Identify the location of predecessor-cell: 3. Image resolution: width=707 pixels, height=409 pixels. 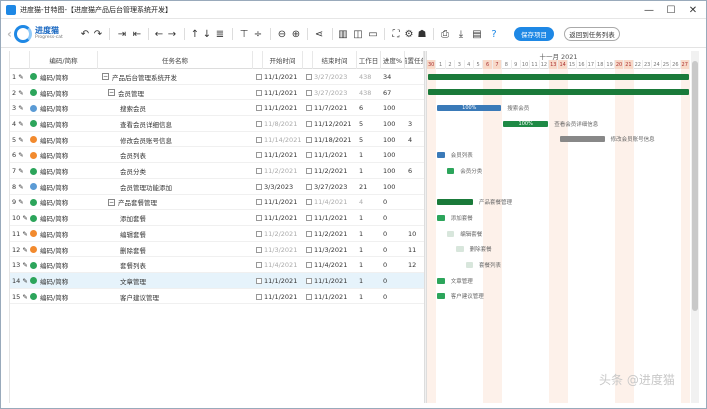
(416, 124).